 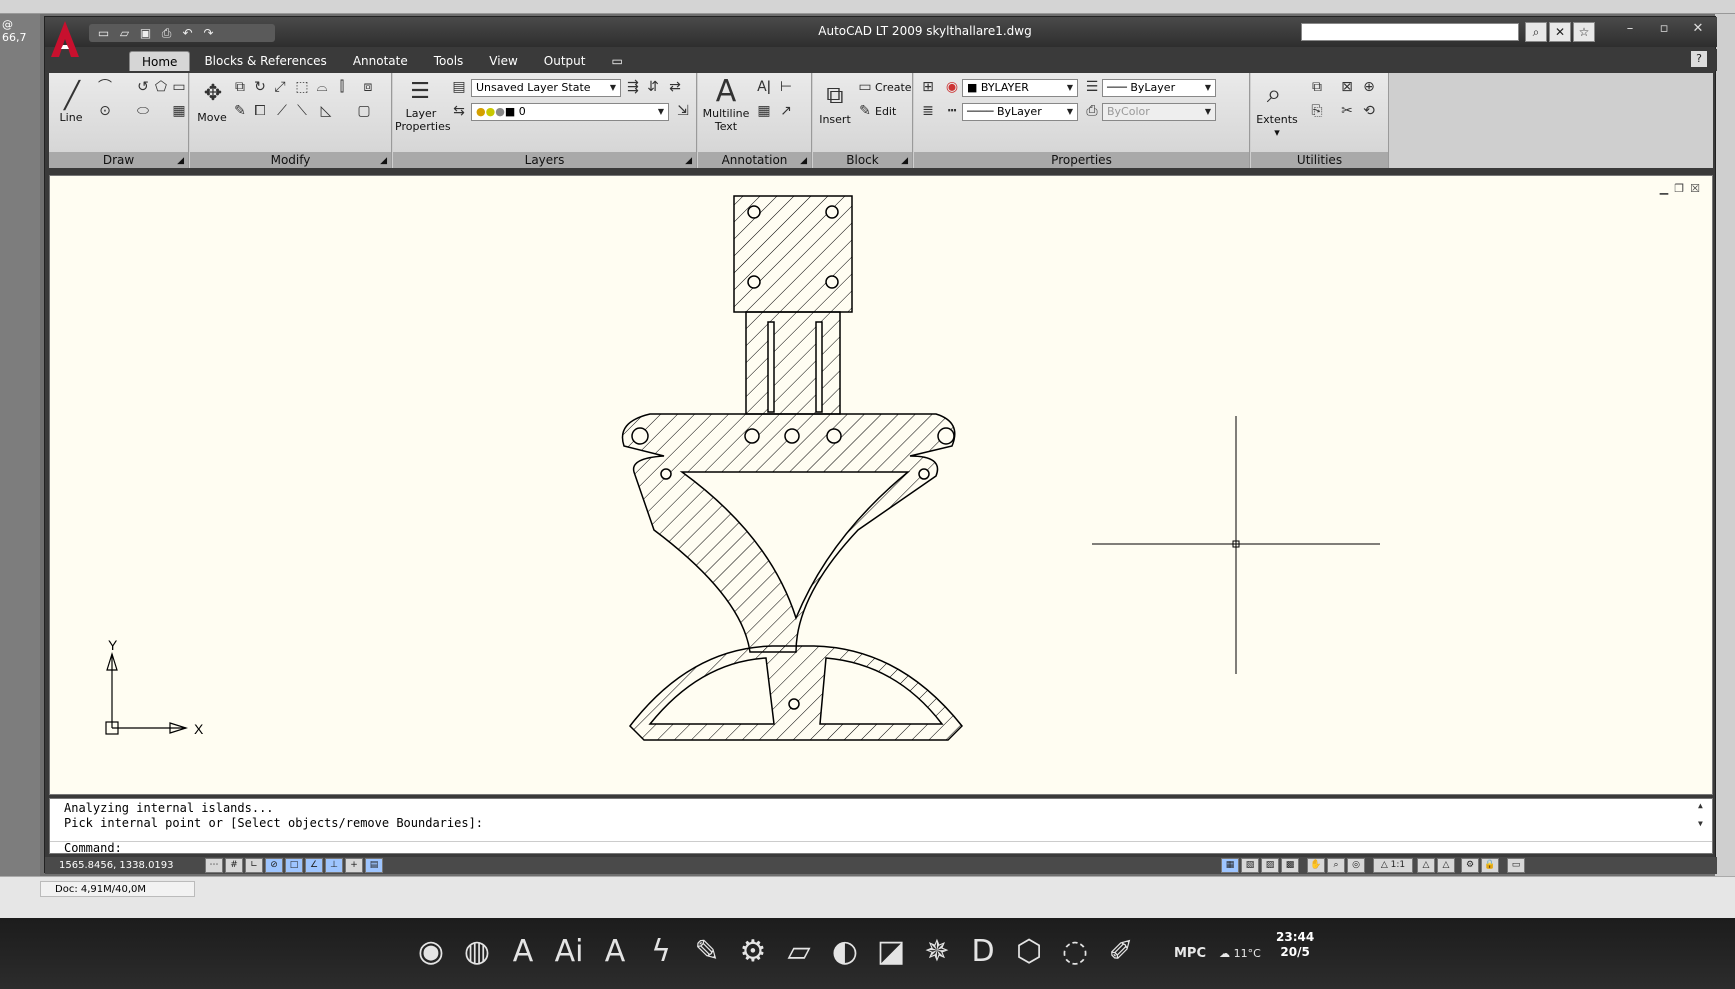 I want to click on firefox-icon: ◉, so click(x=431, y=952).